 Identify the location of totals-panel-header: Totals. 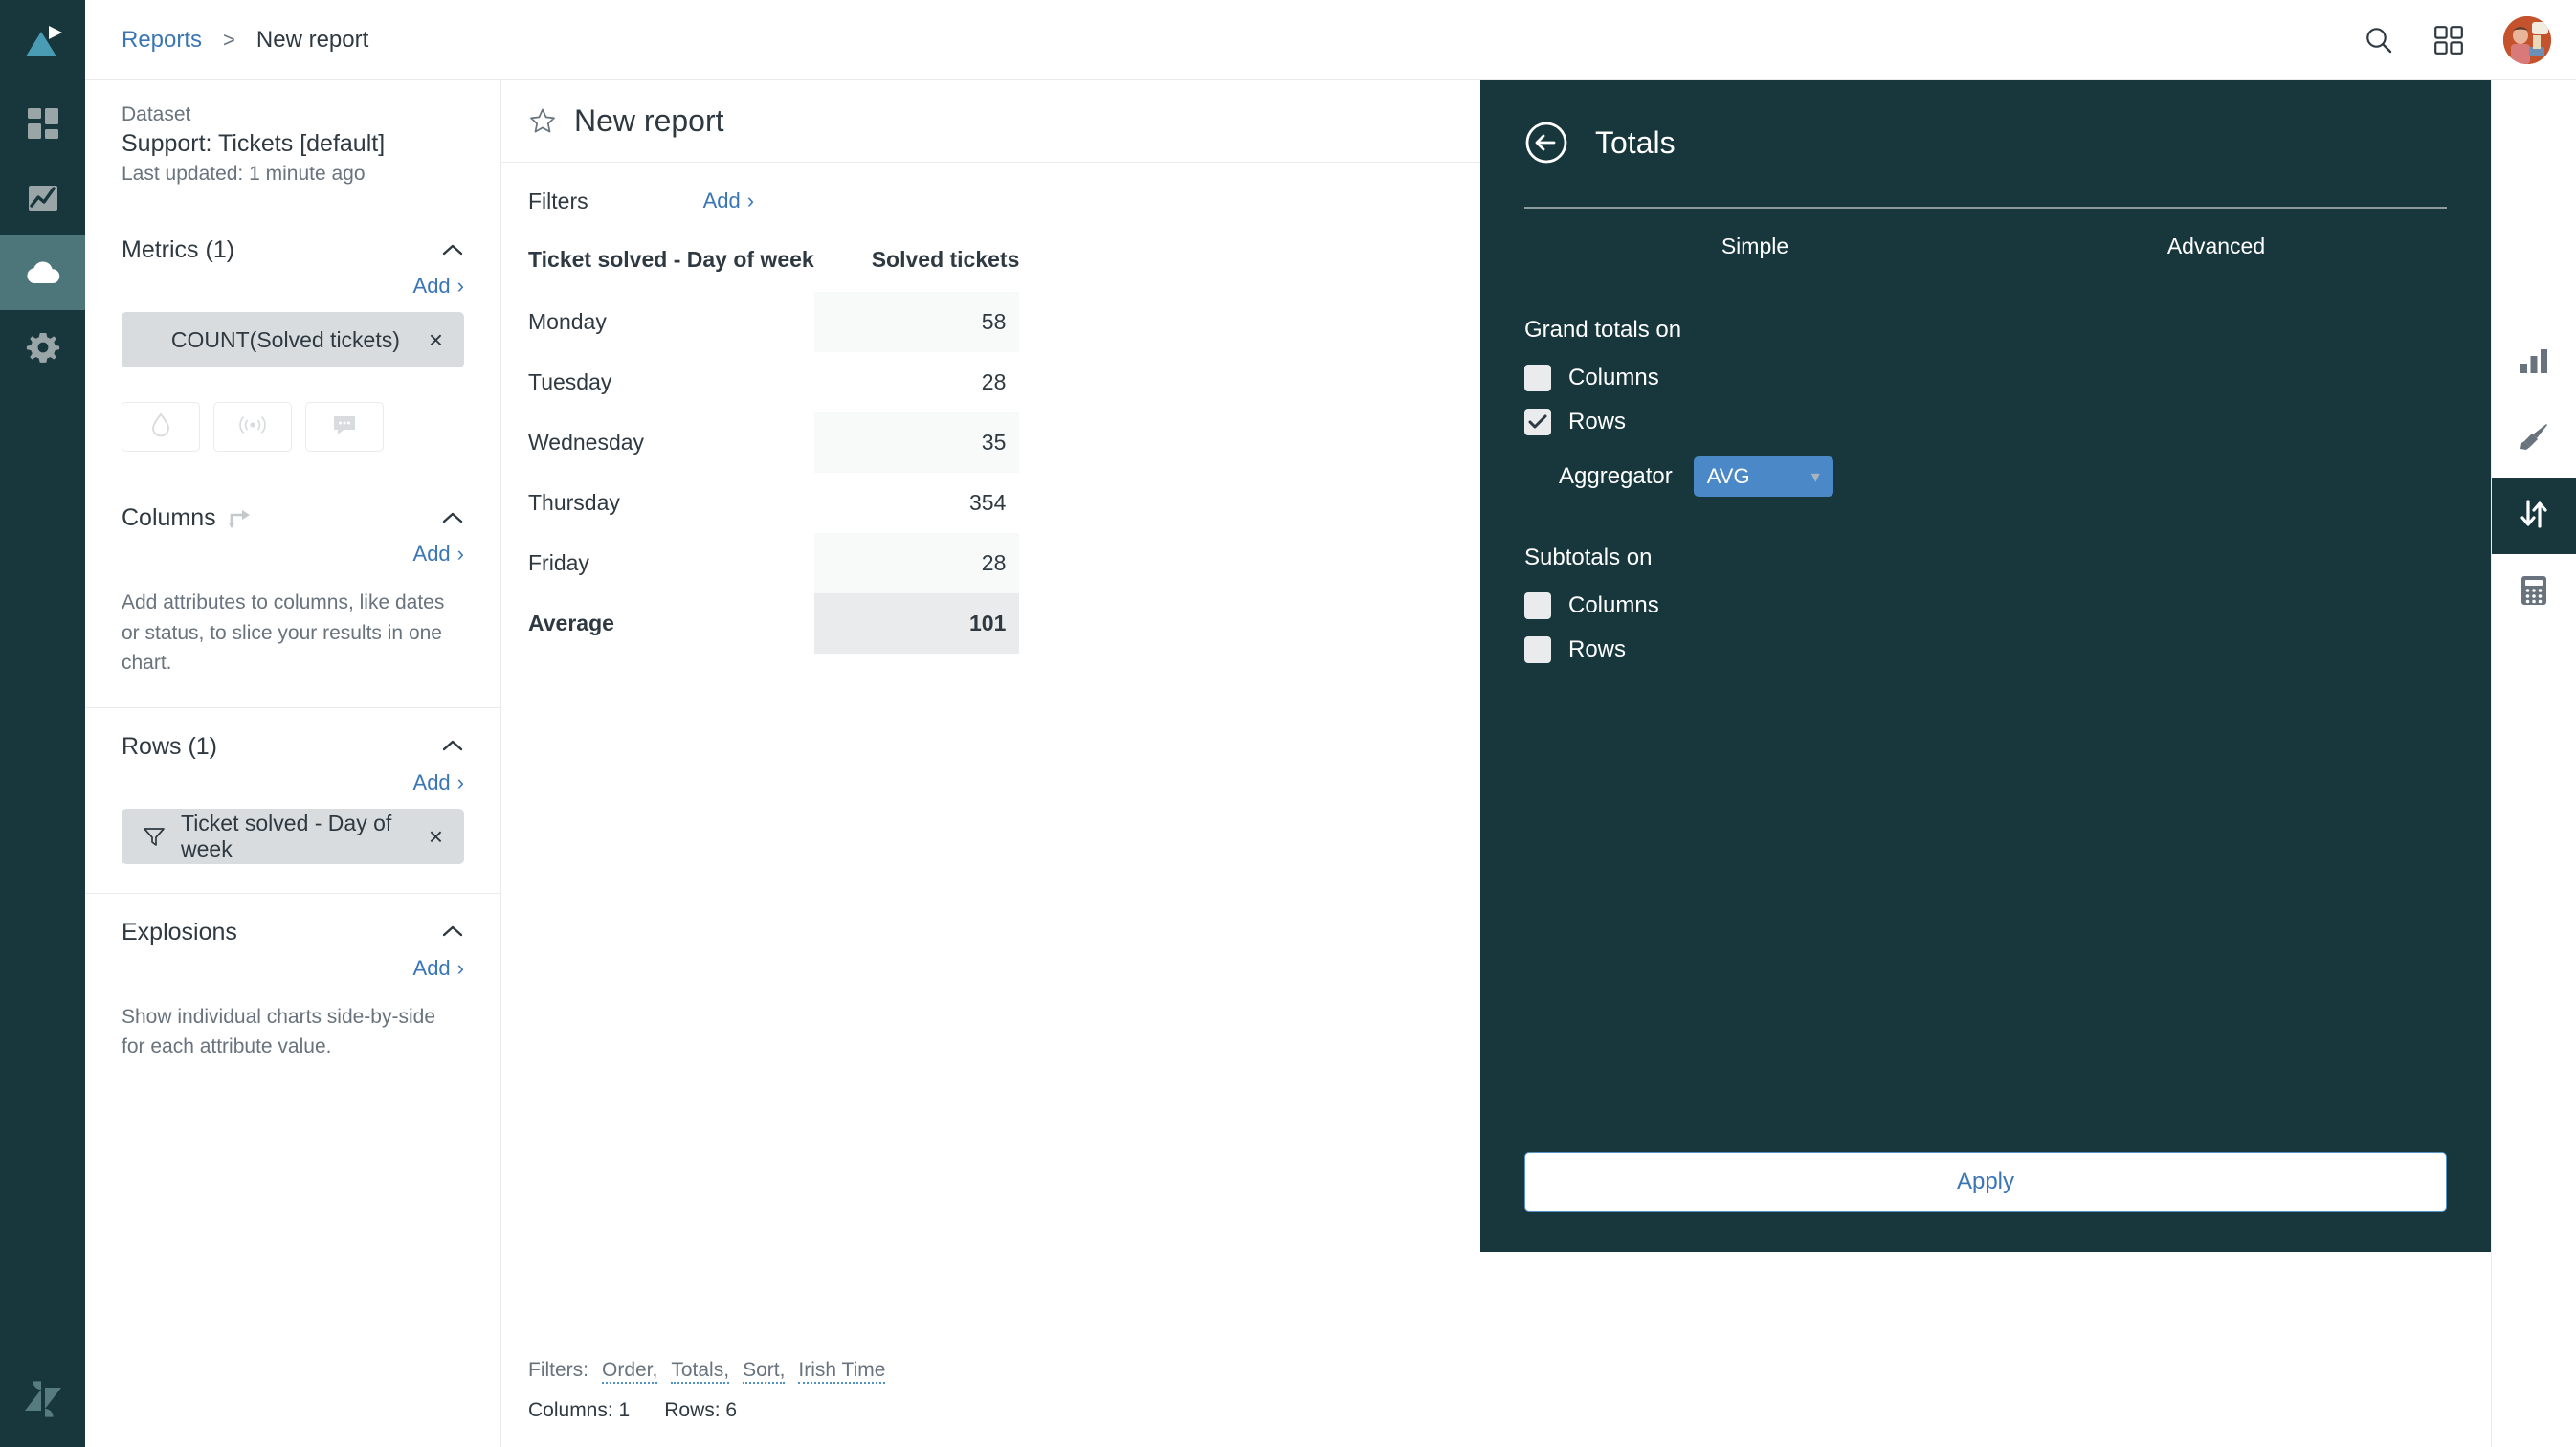
(1986, 122).